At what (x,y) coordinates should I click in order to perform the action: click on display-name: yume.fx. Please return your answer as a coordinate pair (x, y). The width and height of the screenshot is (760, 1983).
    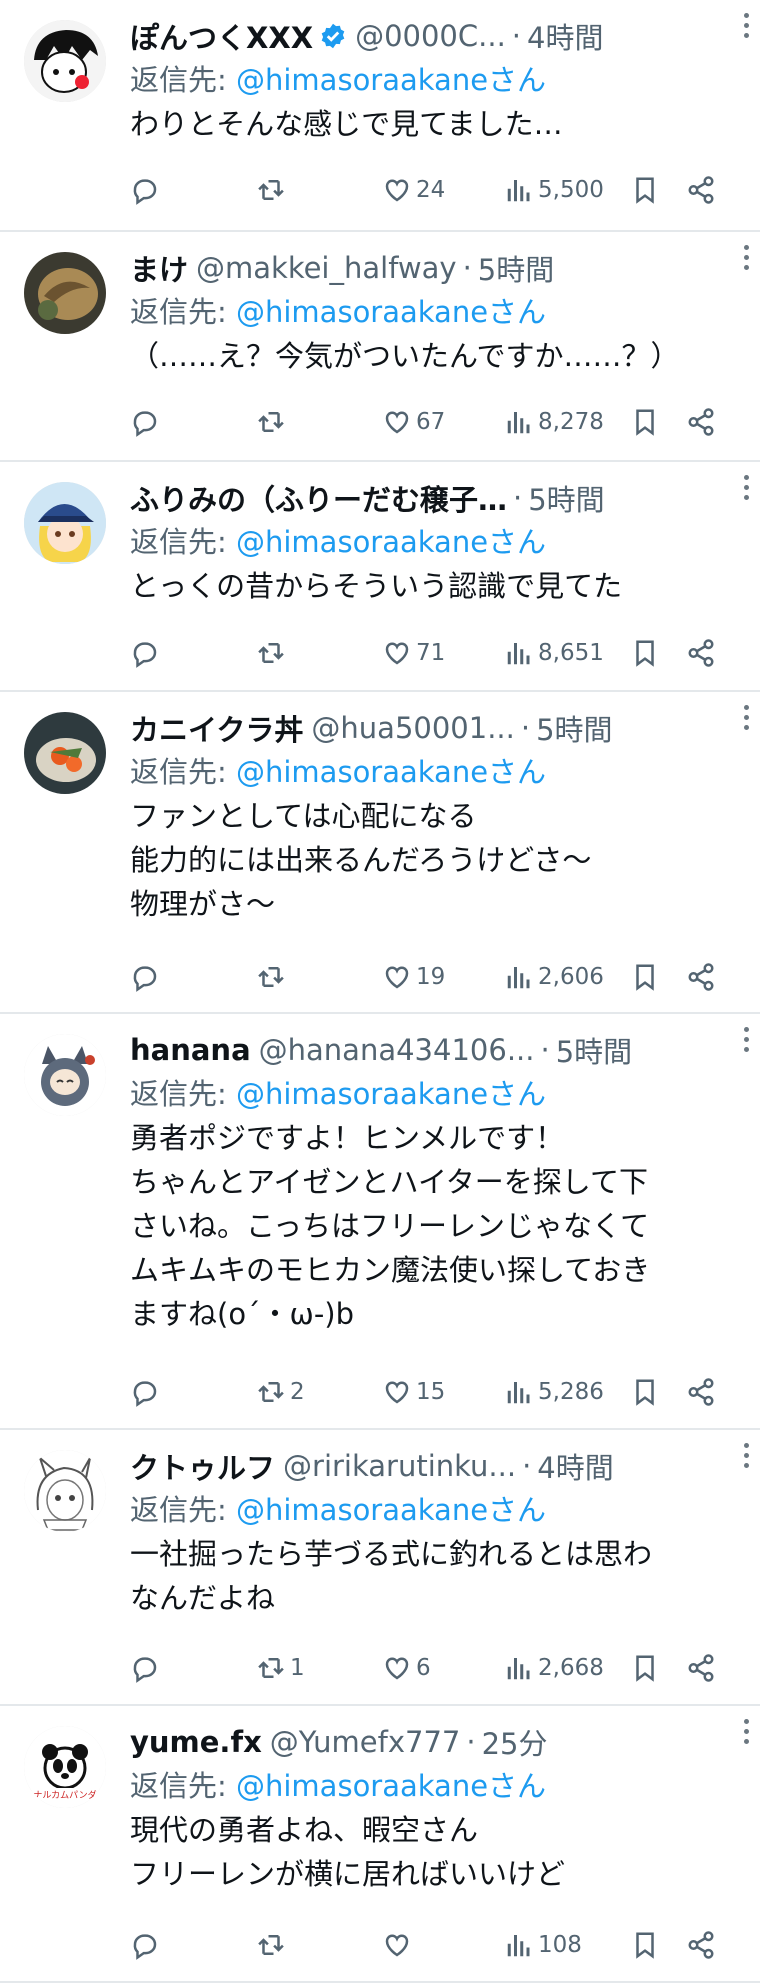
    Looking at the image, I should click on (196, 1742).